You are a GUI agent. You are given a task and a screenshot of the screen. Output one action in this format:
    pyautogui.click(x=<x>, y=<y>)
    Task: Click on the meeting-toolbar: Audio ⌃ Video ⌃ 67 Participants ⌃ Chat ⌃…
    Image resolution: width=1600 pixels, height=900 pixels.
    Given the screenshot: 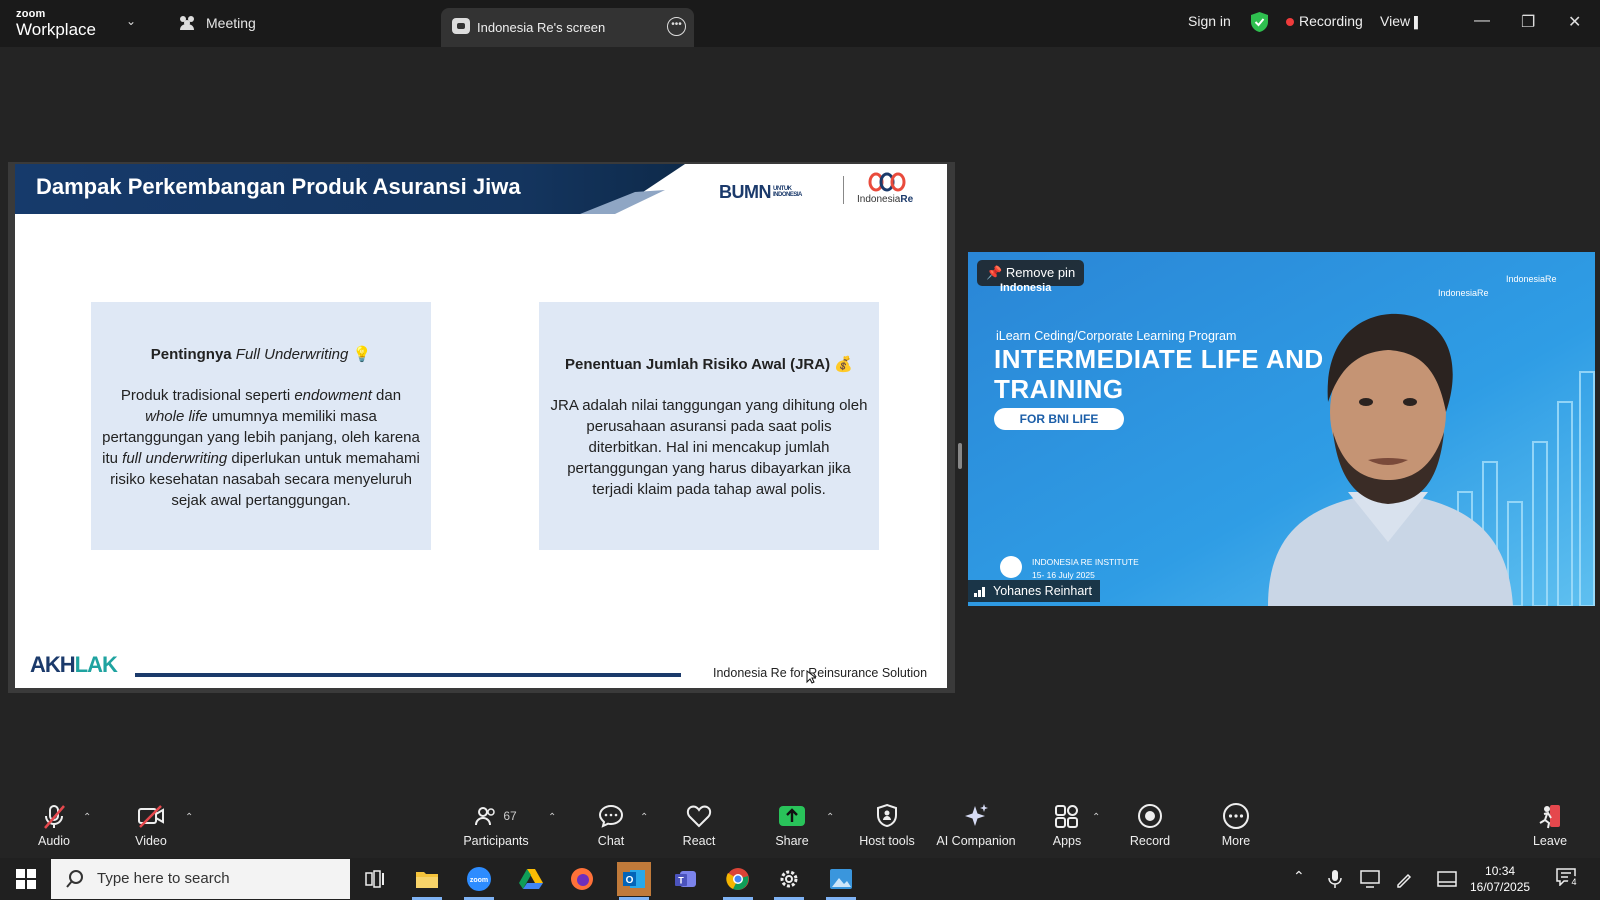 What is the action you would take?
    pyautogui.click(x=800, y=829)
    